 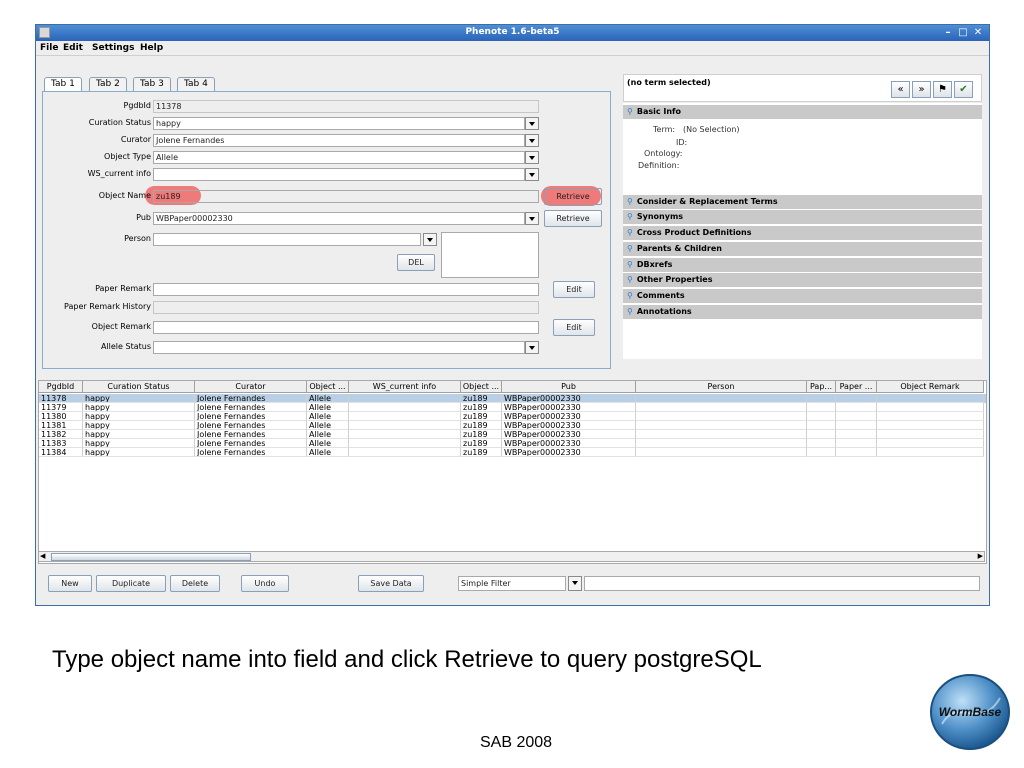 What do you see at coordinates (721, 387) in the screenshot?
I see `column-header: Person` at bounding box center [721, 387].